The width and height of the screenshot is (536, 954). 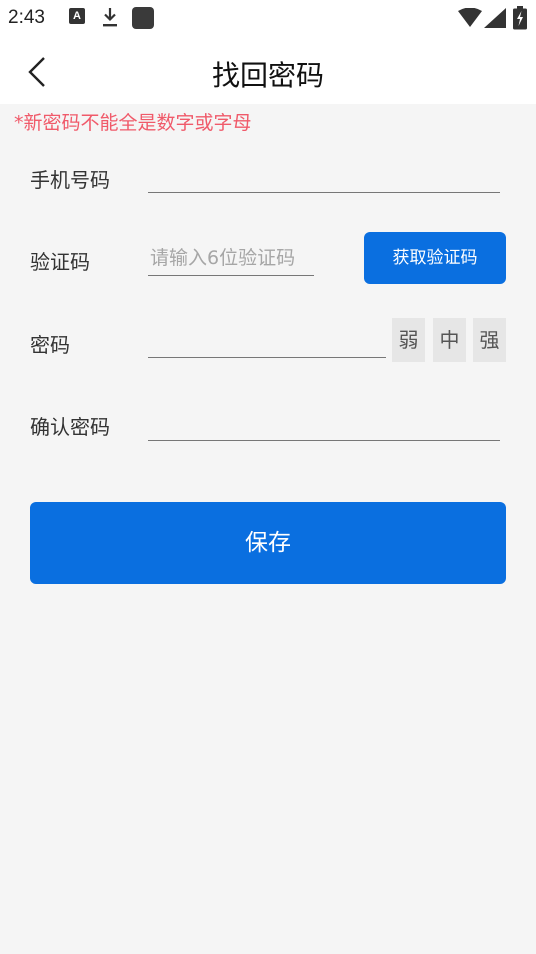 I want to click on download-icon, so click(x=110, y=19).